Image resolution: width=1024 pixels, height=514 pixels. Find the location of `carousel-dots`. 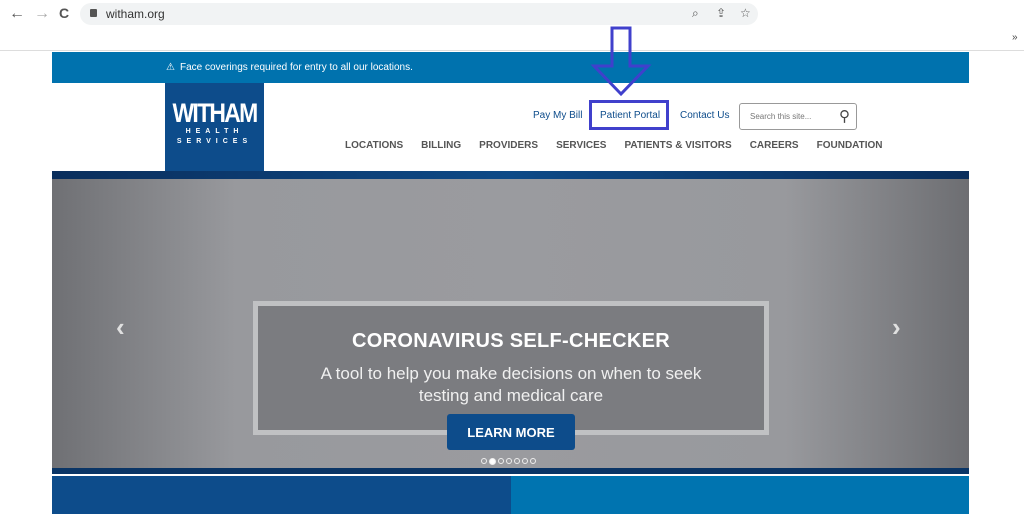

carousel-dots is located at coordinates (508, 461).